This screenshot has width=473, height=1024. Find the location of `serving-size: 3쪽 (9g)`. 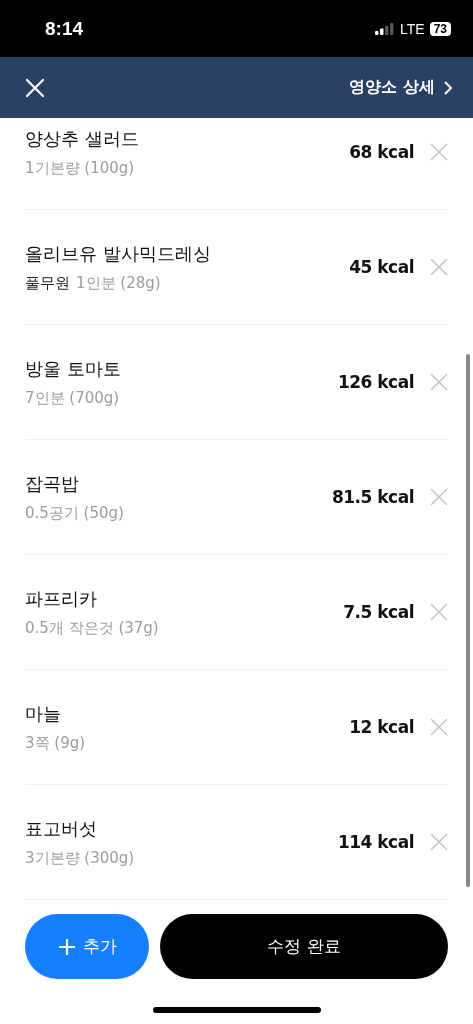

serving-size: 3쪽 (9g) is located at coordinates (55, 743).